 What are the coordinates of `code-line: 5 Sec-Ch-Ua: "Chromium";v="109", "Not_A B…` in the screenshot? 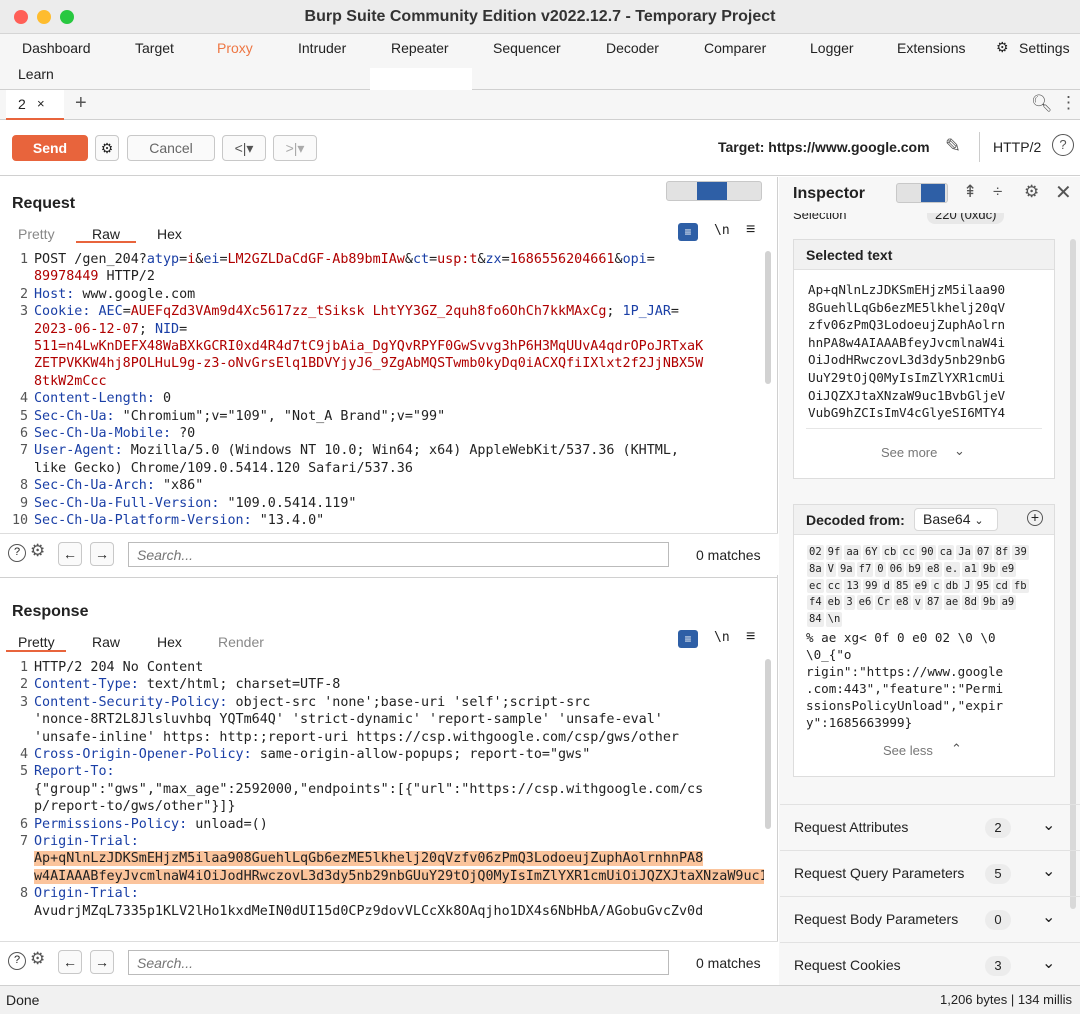 It's located at (388, 416).